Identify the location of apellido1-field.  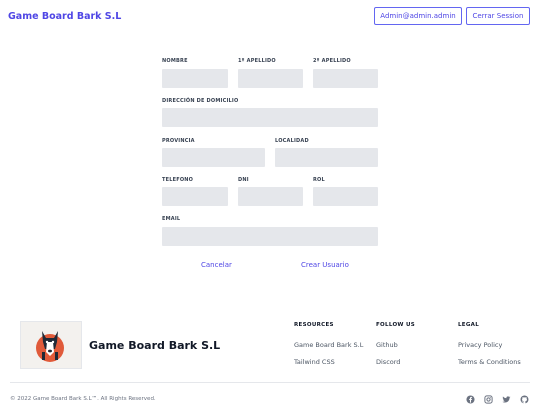
(270, 78).